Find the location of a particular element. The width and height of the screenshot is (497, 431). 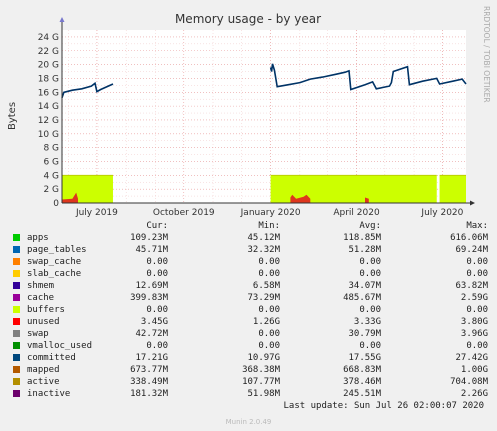

legend-row-cache: cache 399.83M 73.29M 485.67M 2.59G is located at coordinates (248, 298).